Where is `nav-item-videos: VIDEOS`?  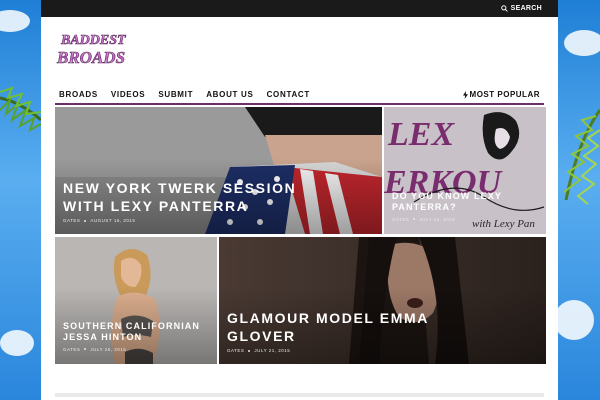 nav-item-videos: VIDEOS is located at coordinates (128, 94).